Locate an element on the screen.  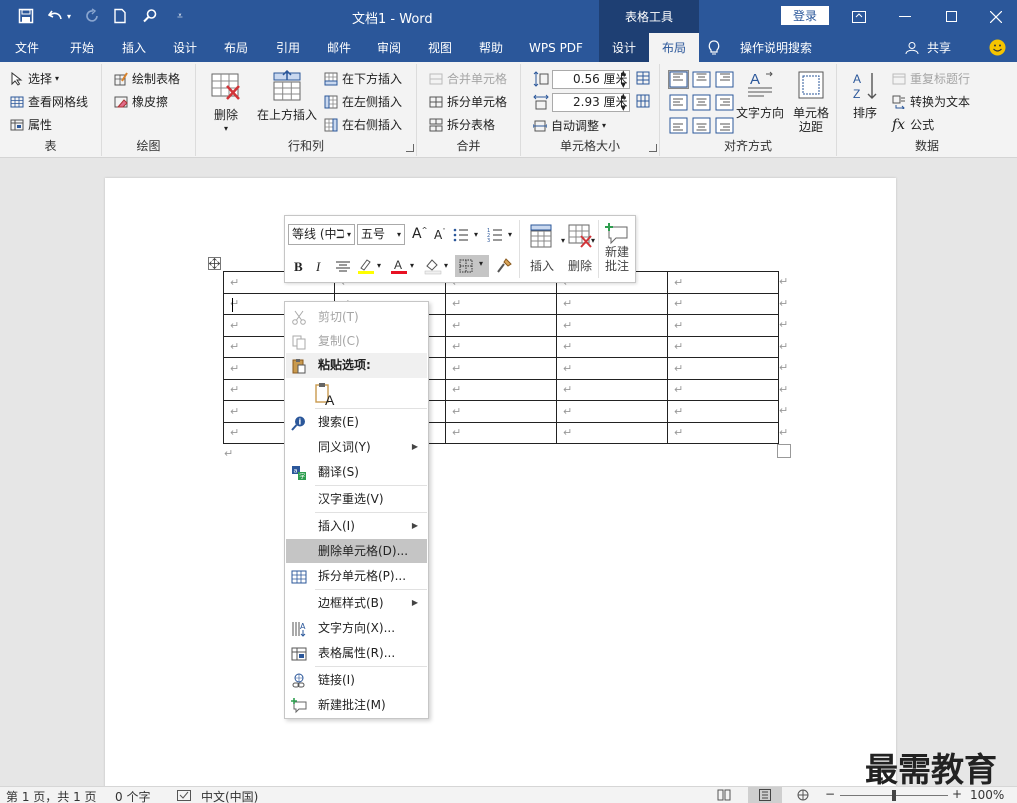
tab-mailings: 邮件 is located at coordinates (339, 47).